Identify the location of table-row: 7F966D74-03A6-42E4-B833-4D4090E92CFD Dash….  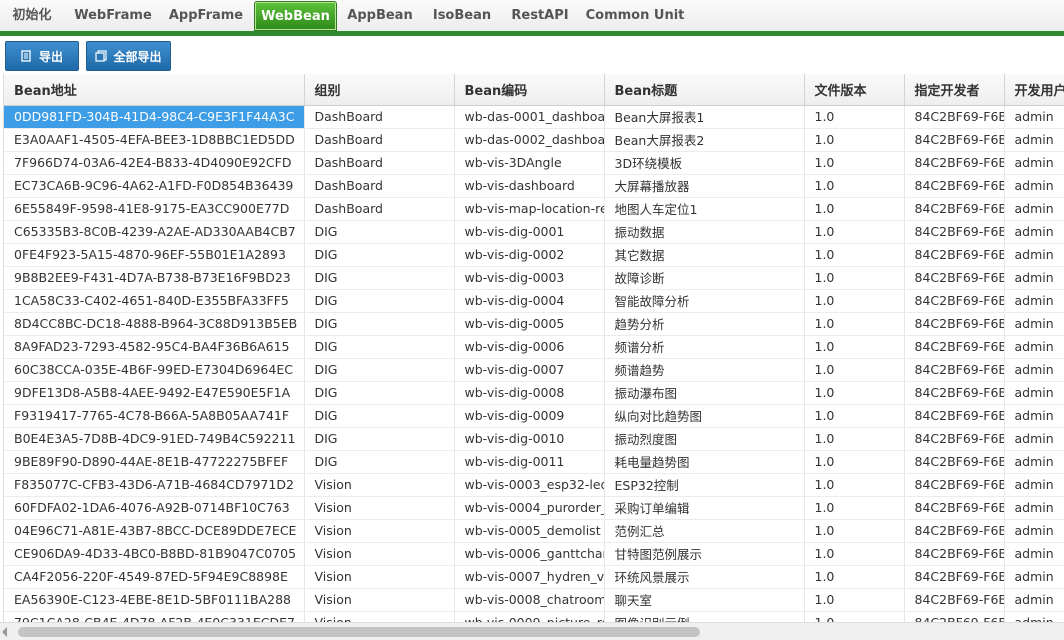
(534, 163).